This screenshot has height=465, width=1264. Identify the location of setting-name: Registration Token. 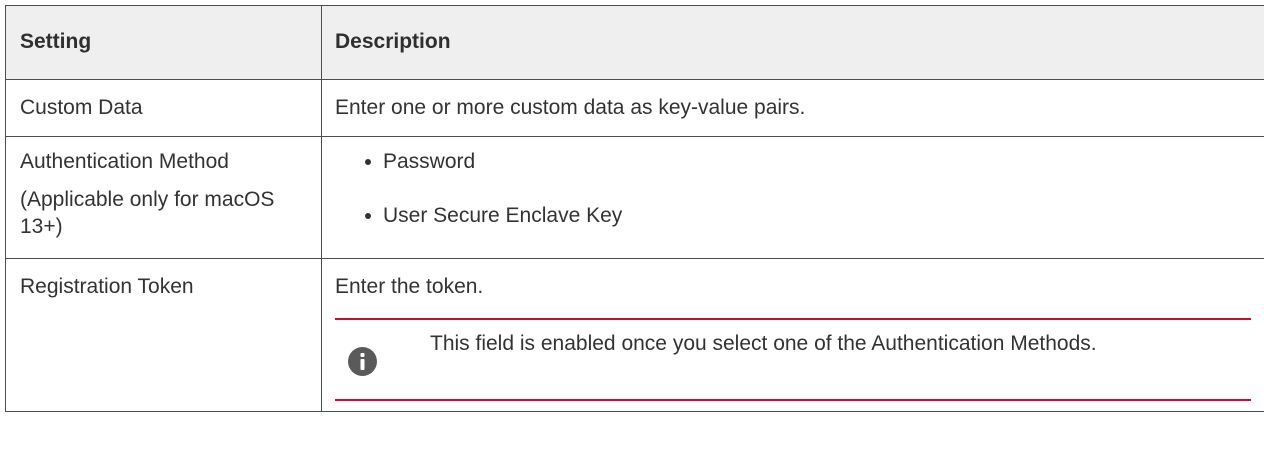
(107, 286).